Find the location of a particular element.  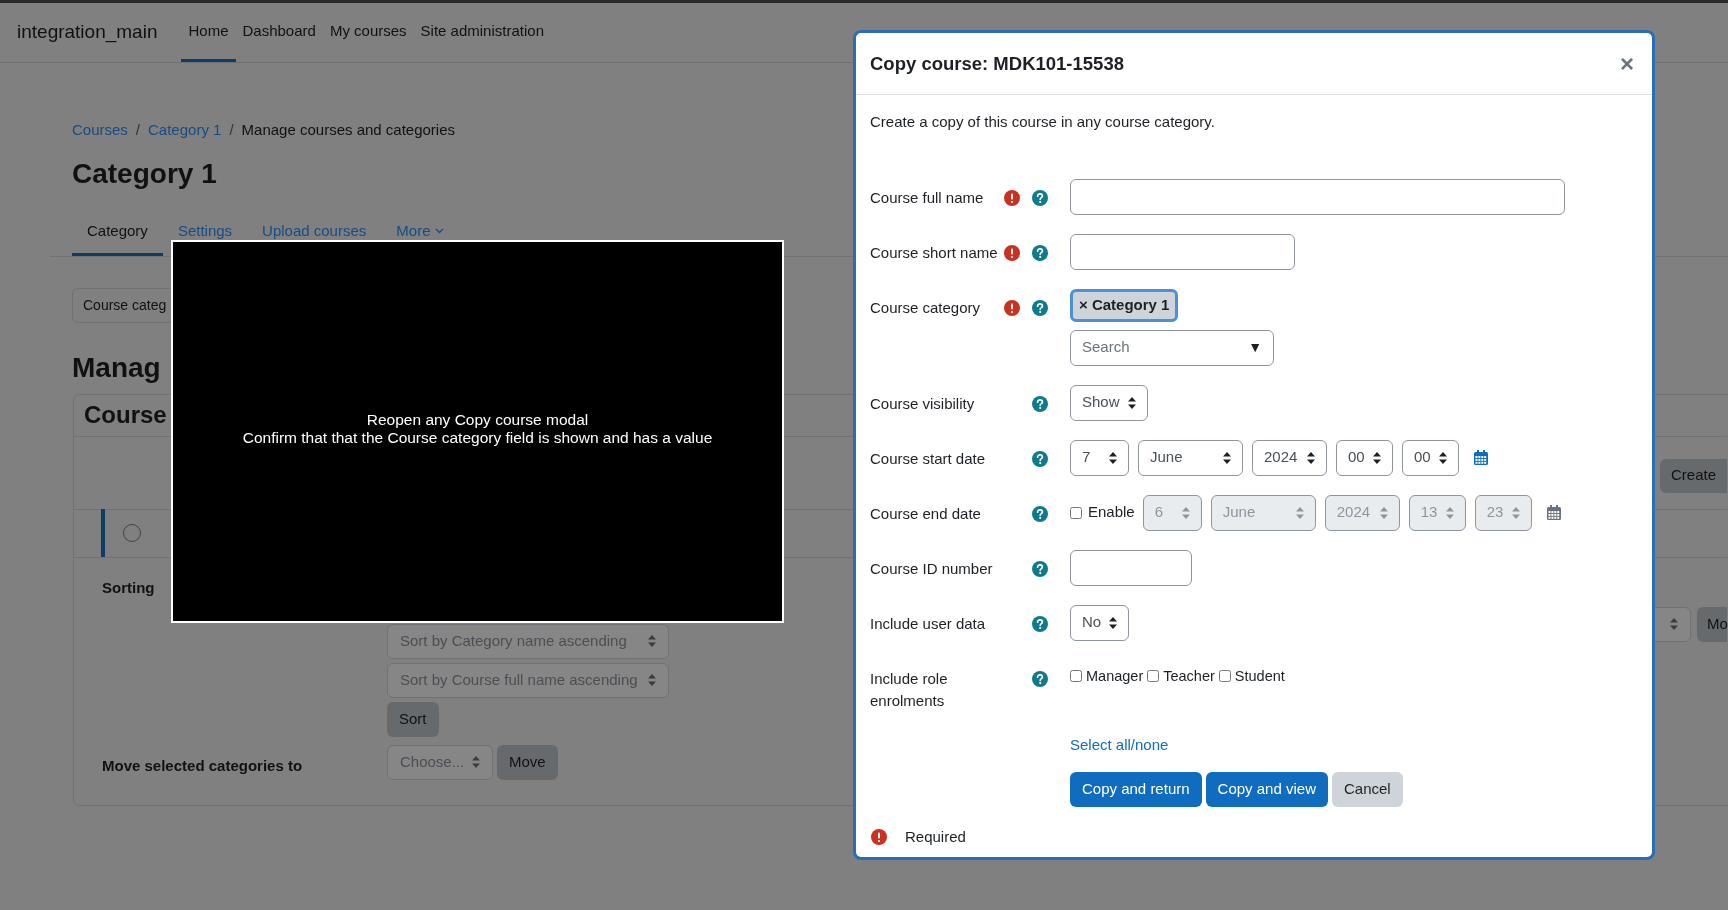

create-button: Create is located at coordinates (1693, 475).